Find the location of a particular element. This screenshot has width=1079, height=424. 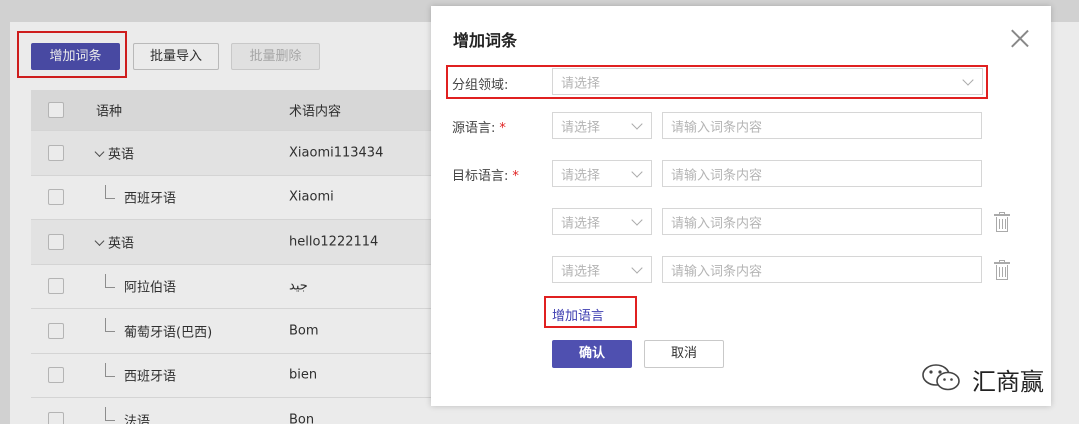

group-field-highlight is located at coordinates (717, 82).